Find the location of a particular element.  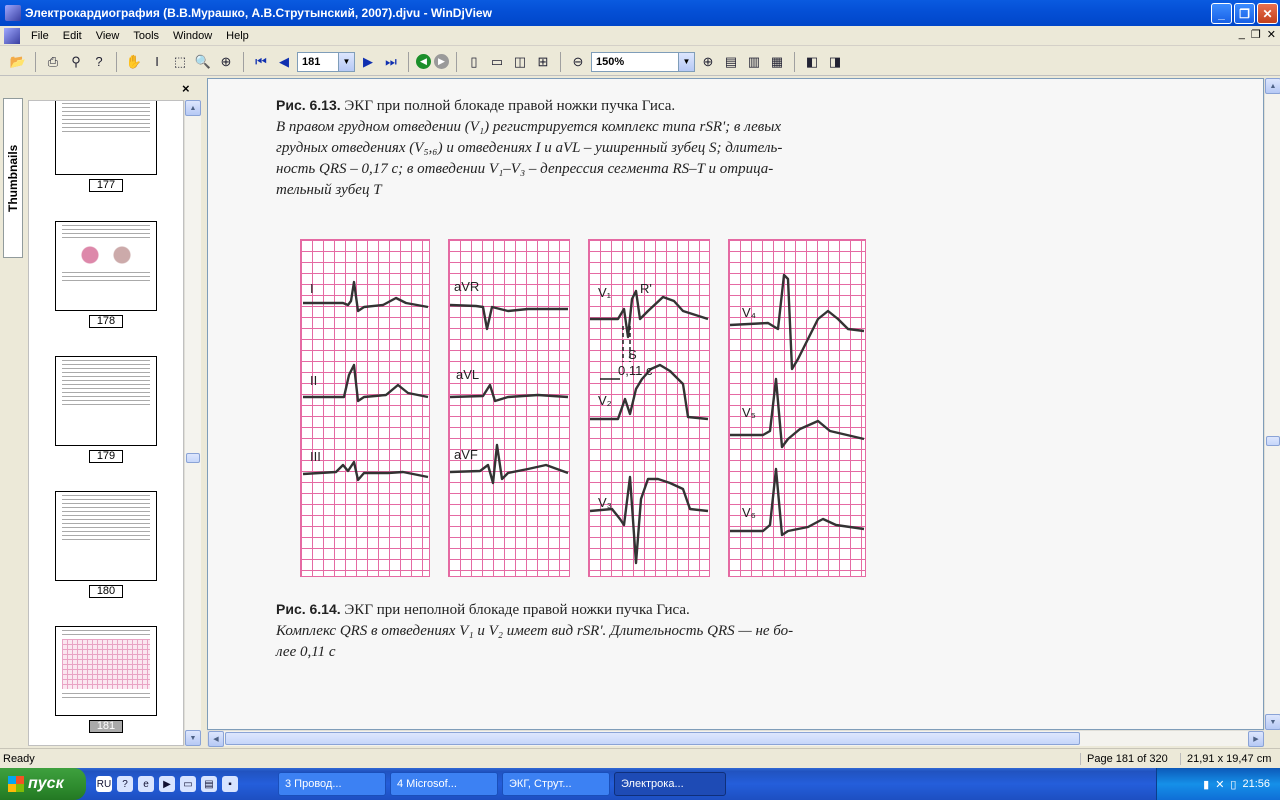

save-icon: ▪ is located at coordinates (230, 784).